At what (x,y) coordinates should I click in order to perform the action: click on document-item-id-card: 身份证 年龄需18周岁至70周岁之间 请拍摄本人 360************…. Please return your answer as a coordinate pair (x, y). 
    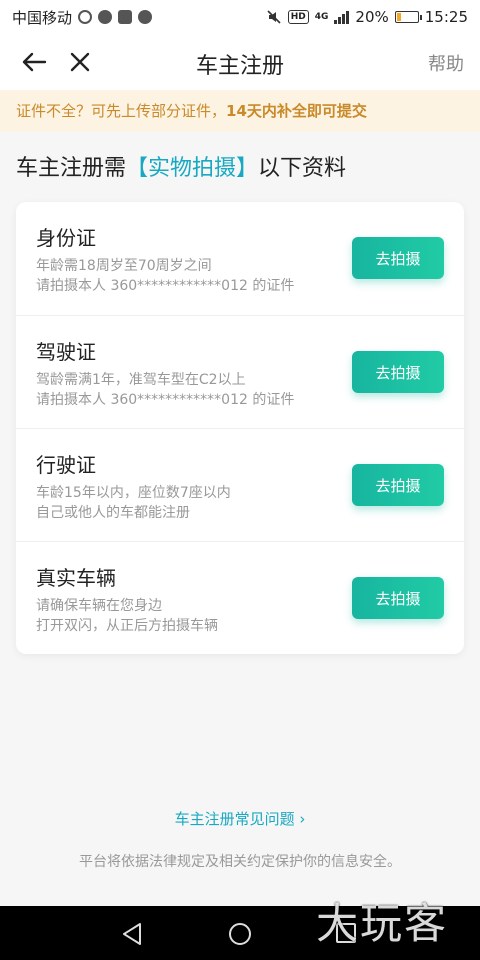
    Looking at the image, I should click on (240, 258).